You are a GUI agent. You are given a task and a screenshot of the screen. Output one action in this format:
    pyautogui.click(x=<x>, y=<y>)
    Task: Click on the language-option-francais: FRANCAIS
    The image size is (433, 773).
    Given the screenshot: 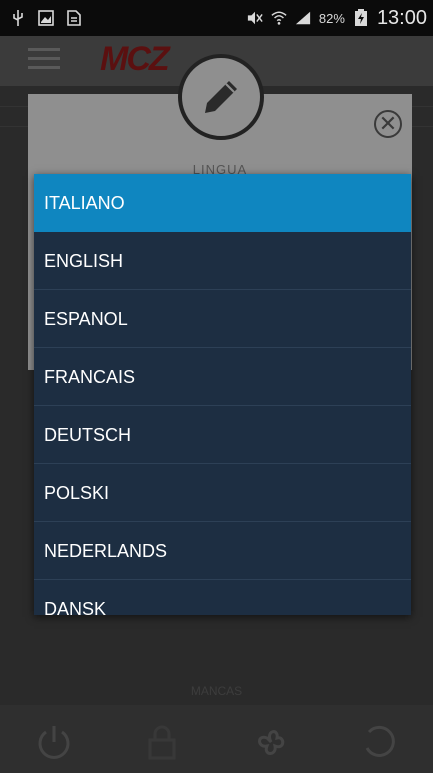 What is the action you would take?
    pyautogui.click(x=222, y=377)
    